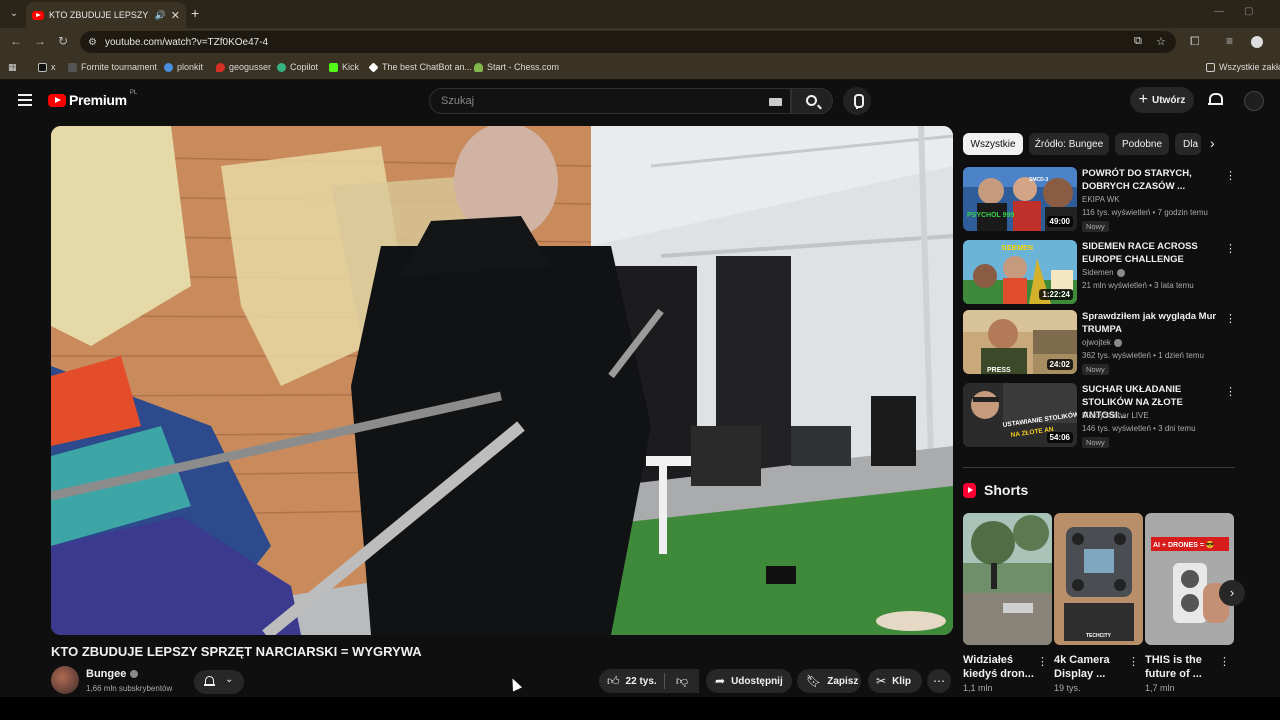  I want to click on new-badge: Nowy, so click(1095, 442).